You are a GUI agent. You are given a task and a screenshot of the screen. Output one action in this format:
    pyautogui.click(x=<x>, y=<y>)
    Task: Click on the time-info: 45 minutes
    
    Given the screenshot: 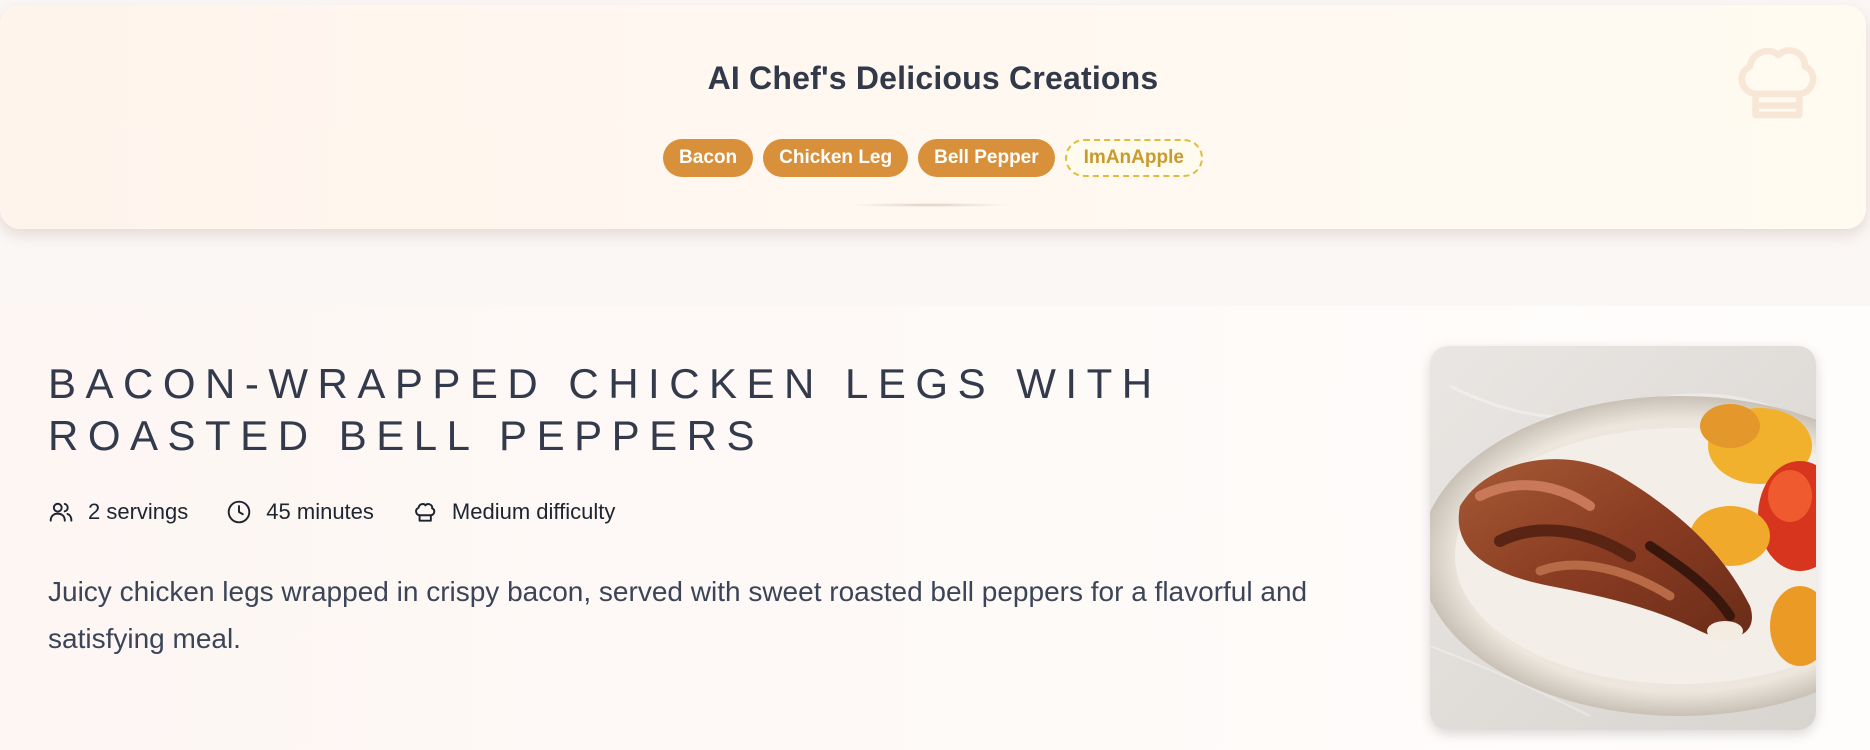 What is the action you would take?
    pyautogui.click(x=300, y=512)
    